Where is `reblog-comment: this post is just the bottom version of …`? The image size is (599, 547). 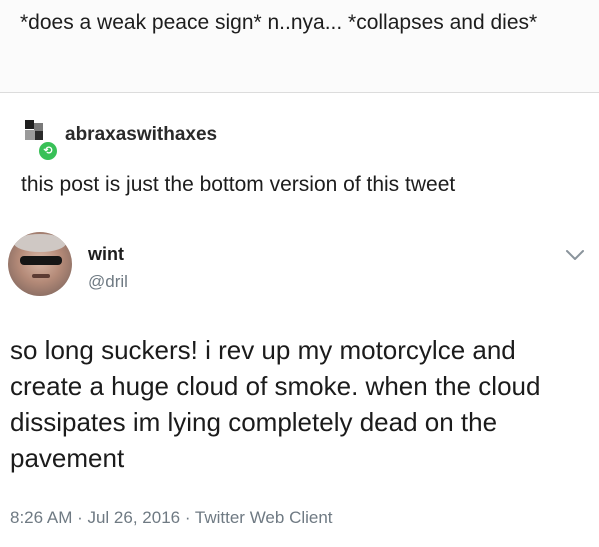
reblog-comment: this post is just the bottom version of … is located at coordinates (238, 184).